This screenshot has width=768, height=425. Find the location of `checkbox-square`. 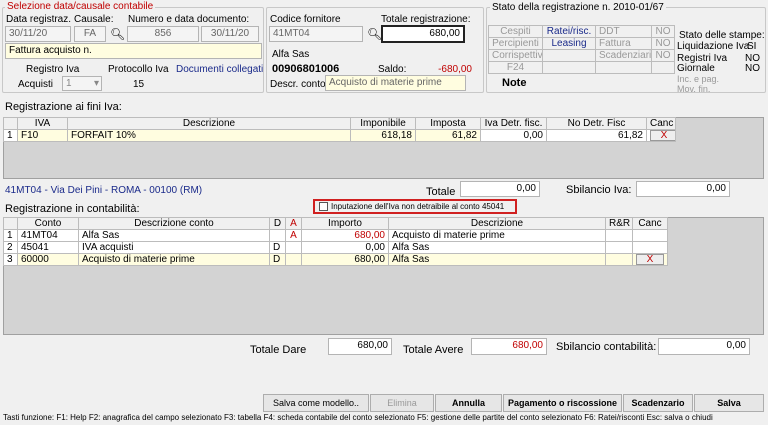

checkbox-square is located at coordinates (323, 207).